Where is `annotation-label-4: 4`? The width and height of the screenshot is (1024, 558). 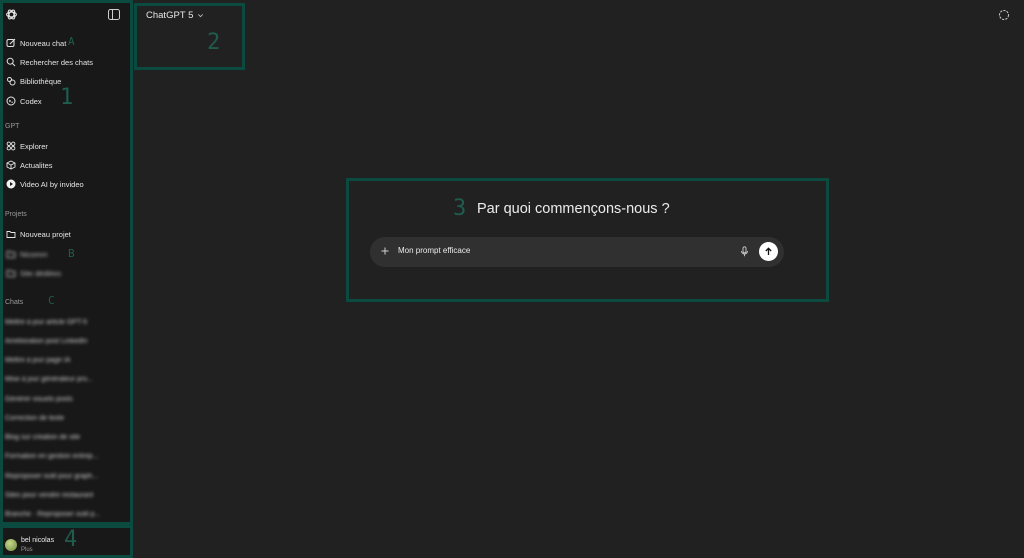 annotation-label-4: 4 is located at coordinates (71, 539).